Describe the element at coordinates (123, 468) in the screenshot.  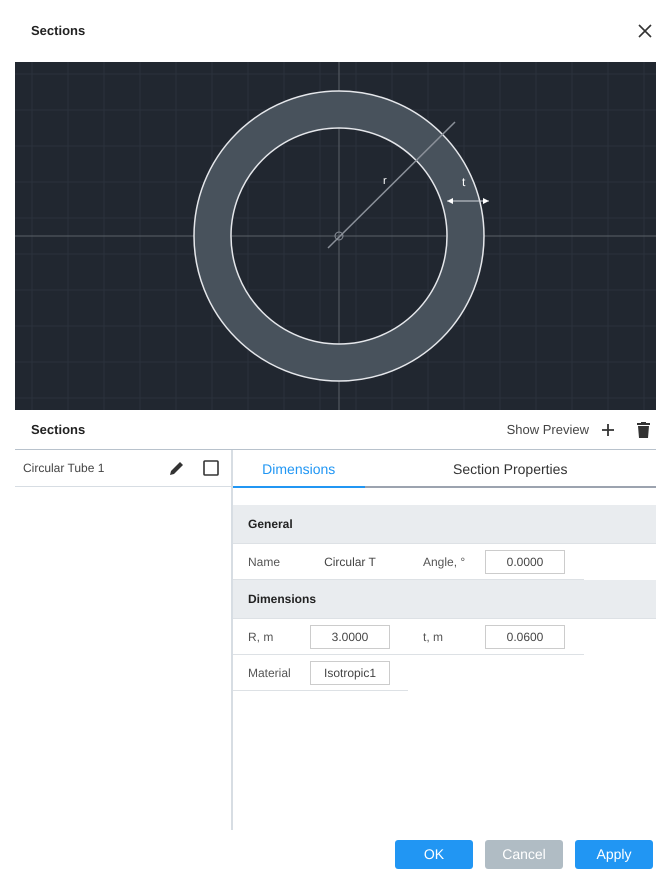
I see `section-item: Circular Tube 1` at that location.